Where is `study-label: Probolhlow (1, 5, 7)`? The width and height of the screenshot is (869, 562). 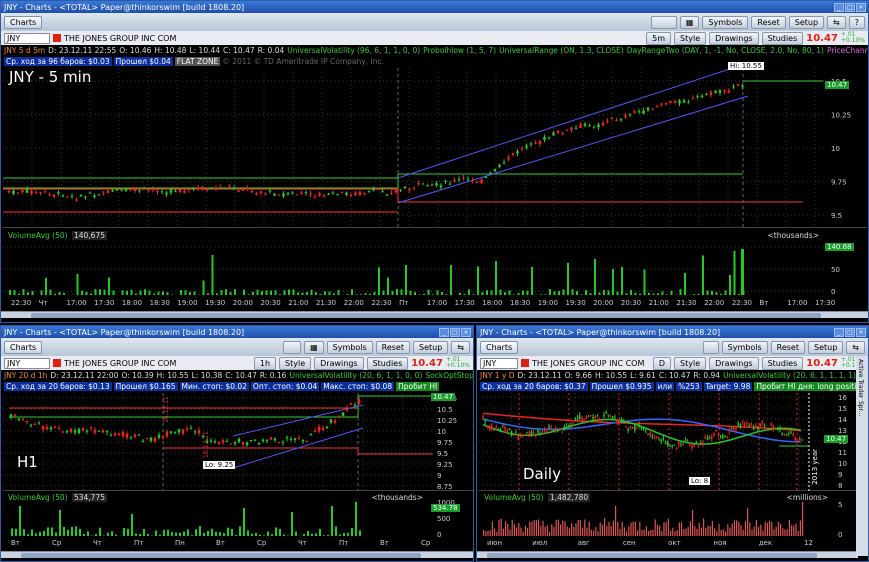
study-label: Probolhlow (1, 5, 7) is located at coordinates (459, 50).